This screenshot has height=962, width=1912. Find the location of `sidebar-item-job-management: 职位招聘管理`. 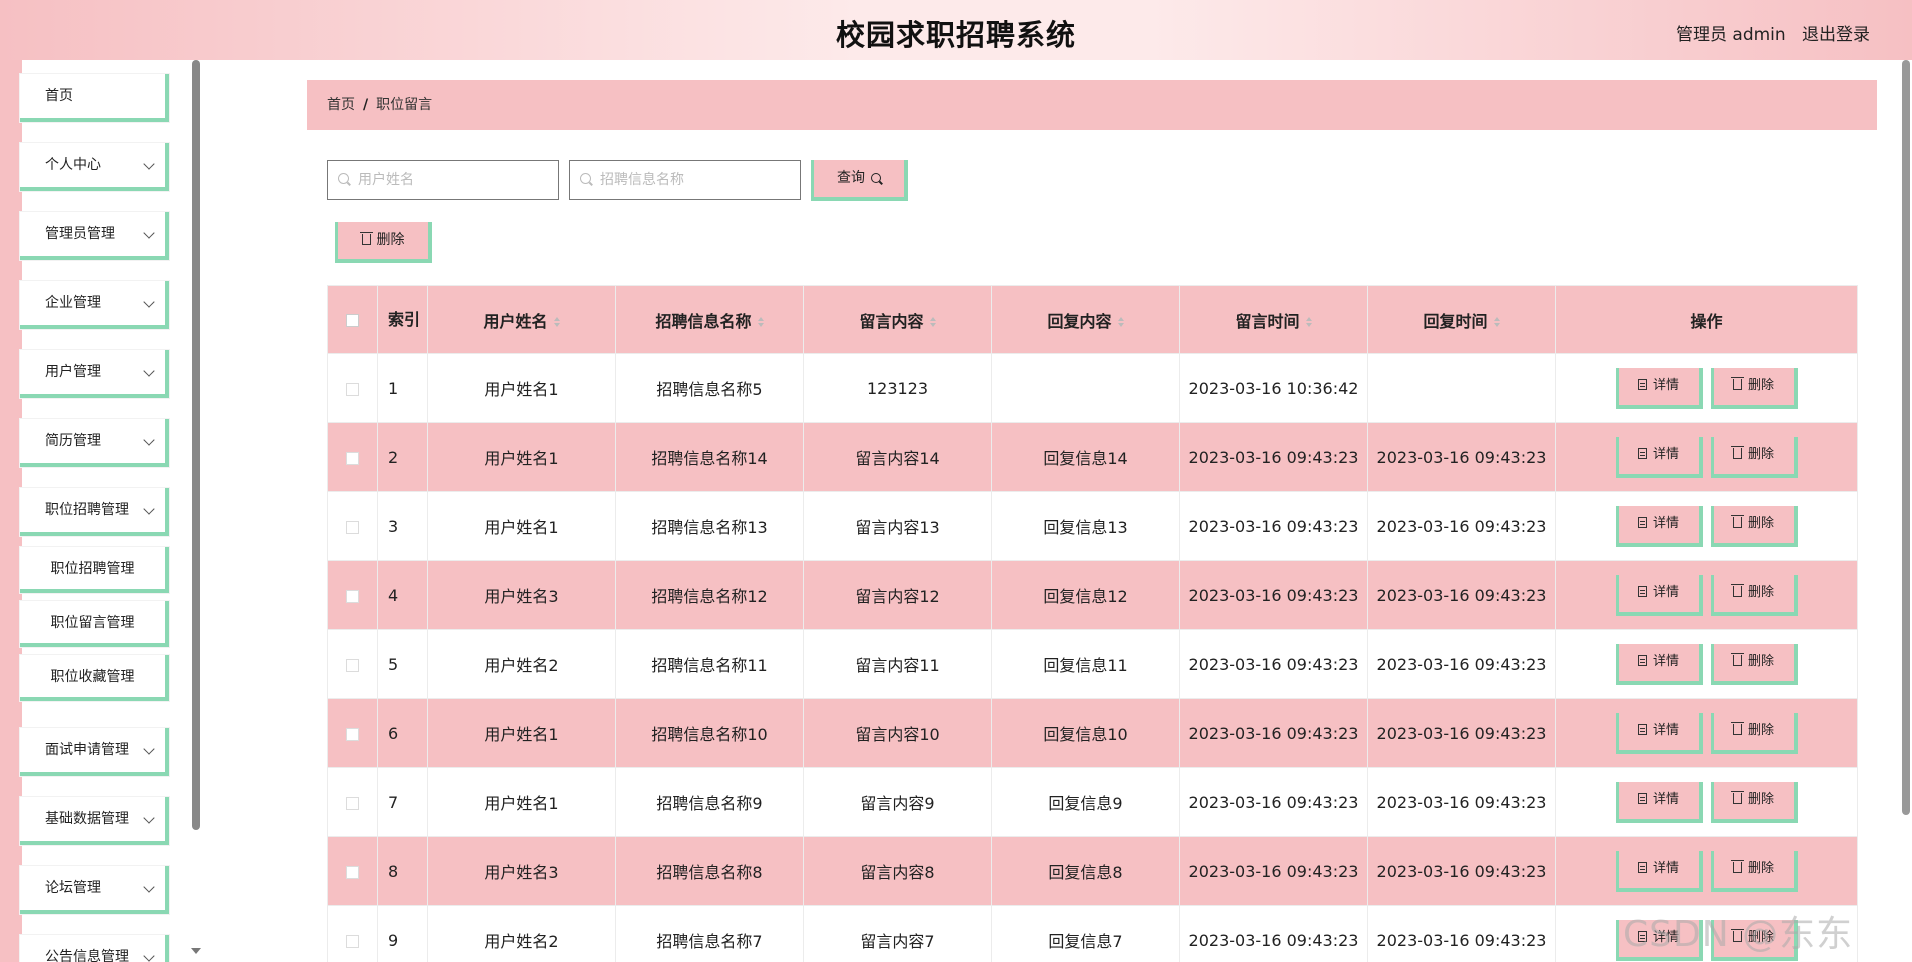

sidebar-item-job-management: 职位招聘管理 is located at coordinates (94, 512).